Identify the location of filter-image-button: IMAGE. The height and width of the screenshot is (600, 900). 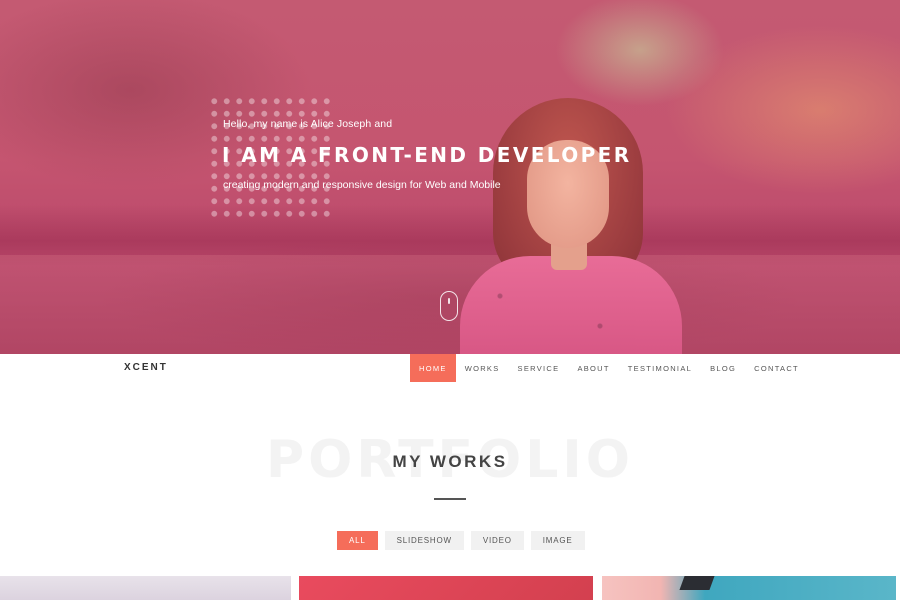
(557, 540).